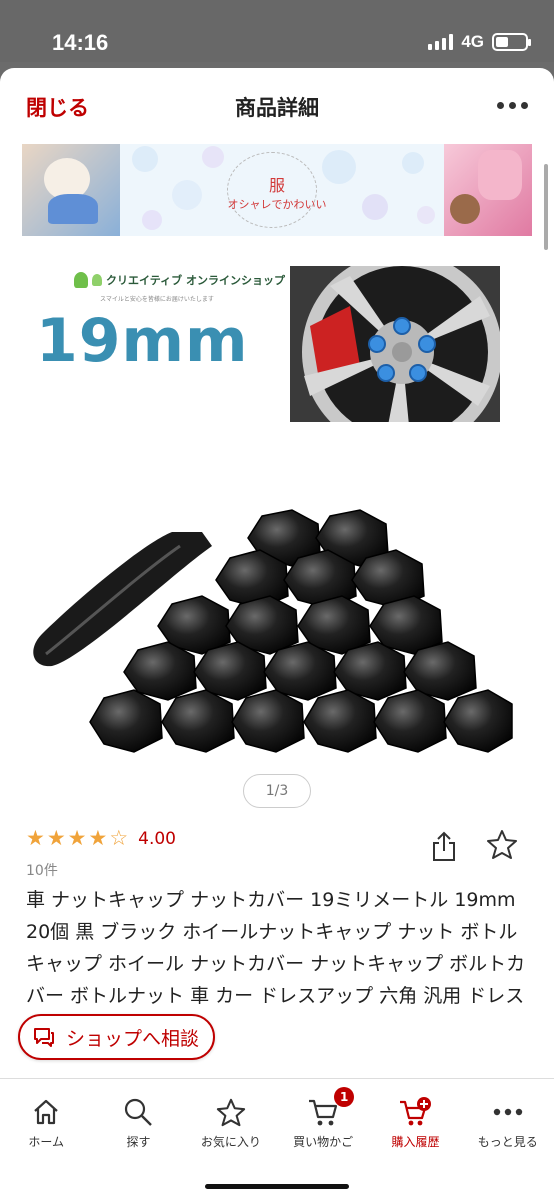  What do you see at coordinates (277, 190) in the screenshot?
I see `shop-banner: 服 オシャレでかわいい` at bounding box center [277, 190].